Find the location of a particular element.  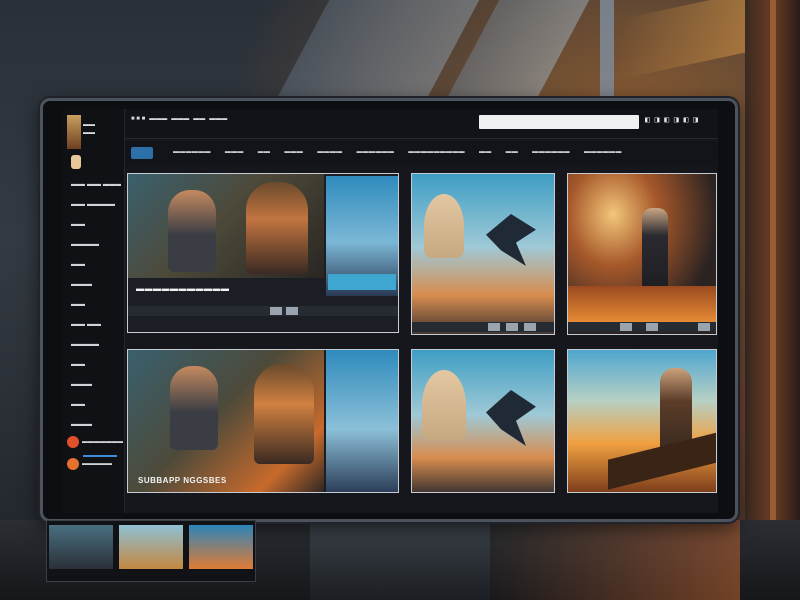

search-input is located at coordinates (559, 122).